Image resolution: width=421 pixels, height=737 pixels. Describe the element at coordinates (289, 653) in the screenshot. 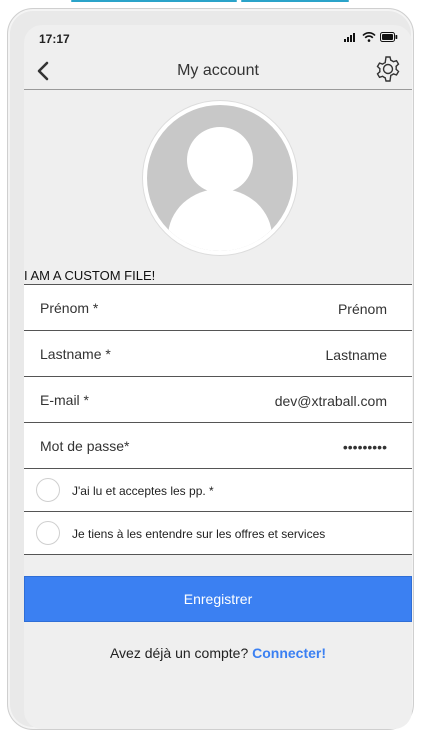

I see `login-link: Connecter!` at that location.